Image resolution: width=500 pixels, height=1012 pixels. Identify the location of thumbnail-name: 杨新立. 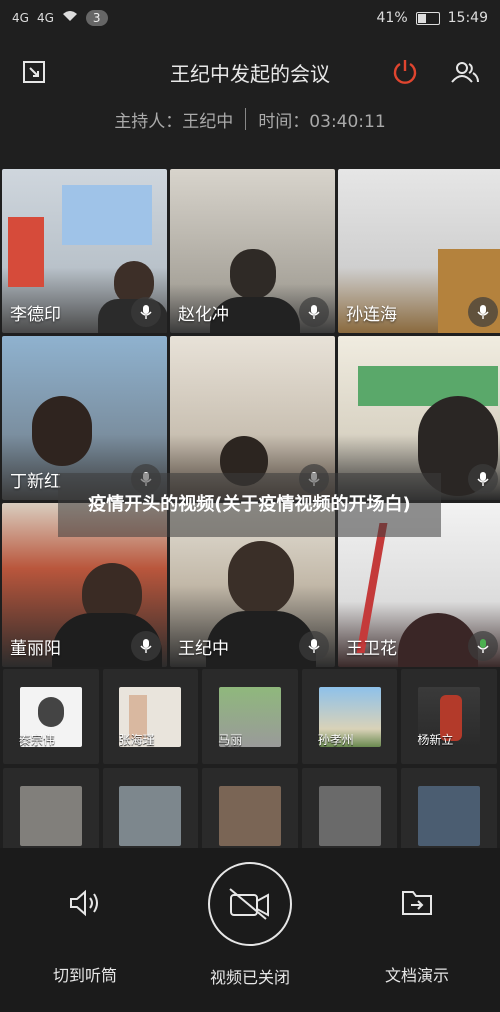
(435, 740).